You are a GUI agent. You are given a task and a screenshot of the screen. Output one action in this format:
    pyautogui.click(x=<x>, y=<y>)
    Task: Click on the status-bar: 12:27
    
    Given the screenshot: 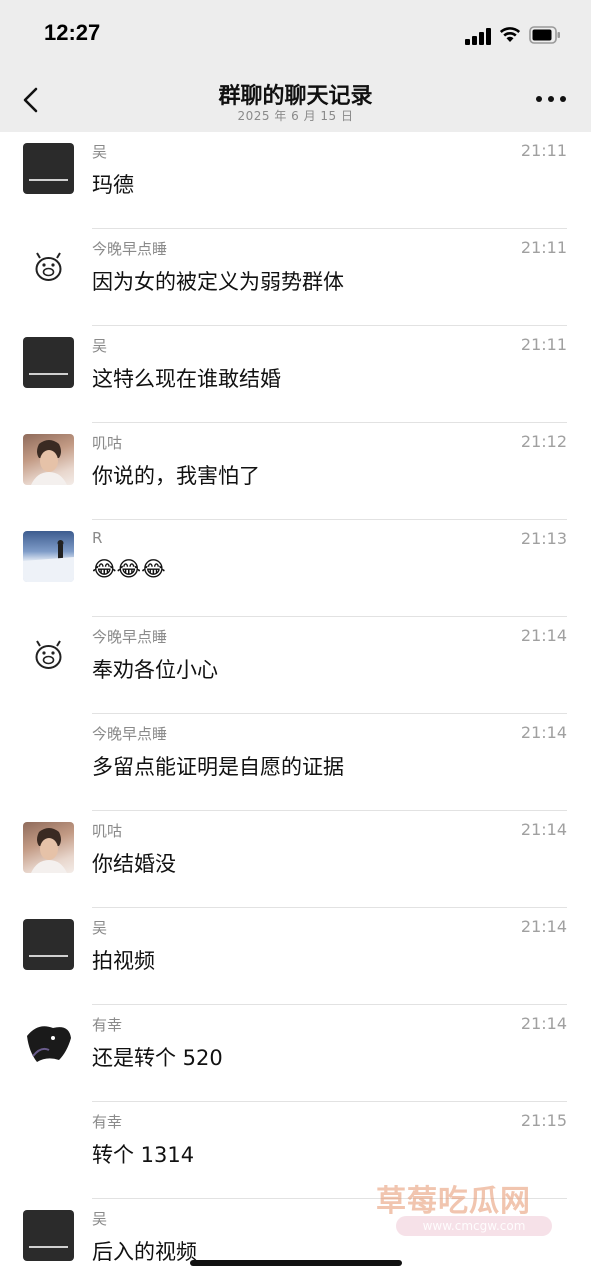 What is the action you would take?
    pyautogui.click(x=295, y=35)
    